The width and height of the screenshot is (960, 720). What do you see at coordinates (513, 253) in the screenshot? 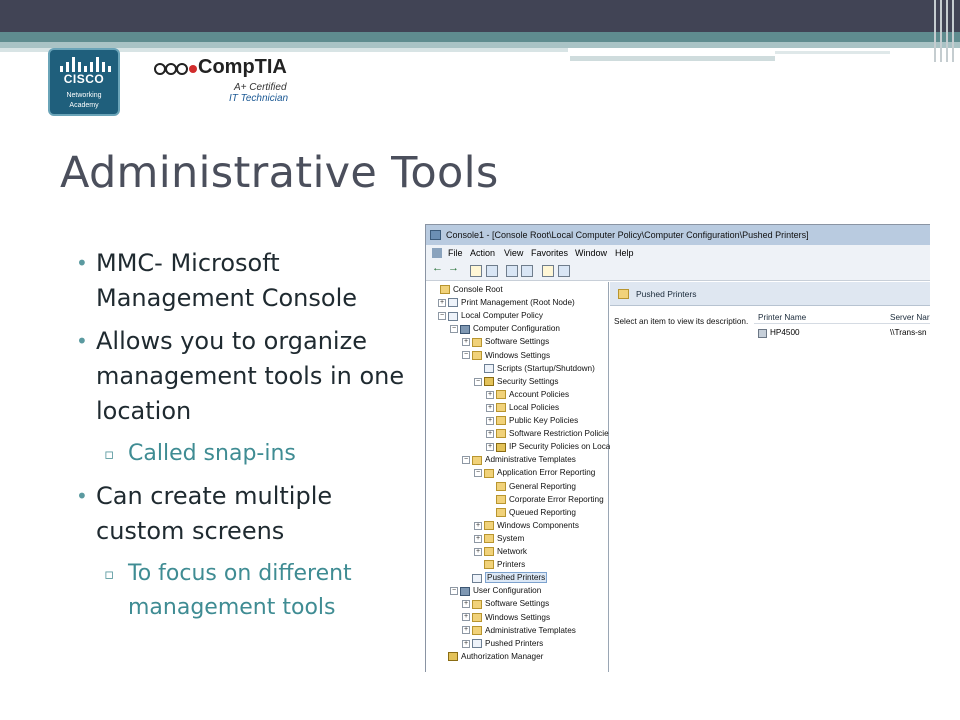
I see `menu-view: View` at bounding box center [513, 253].